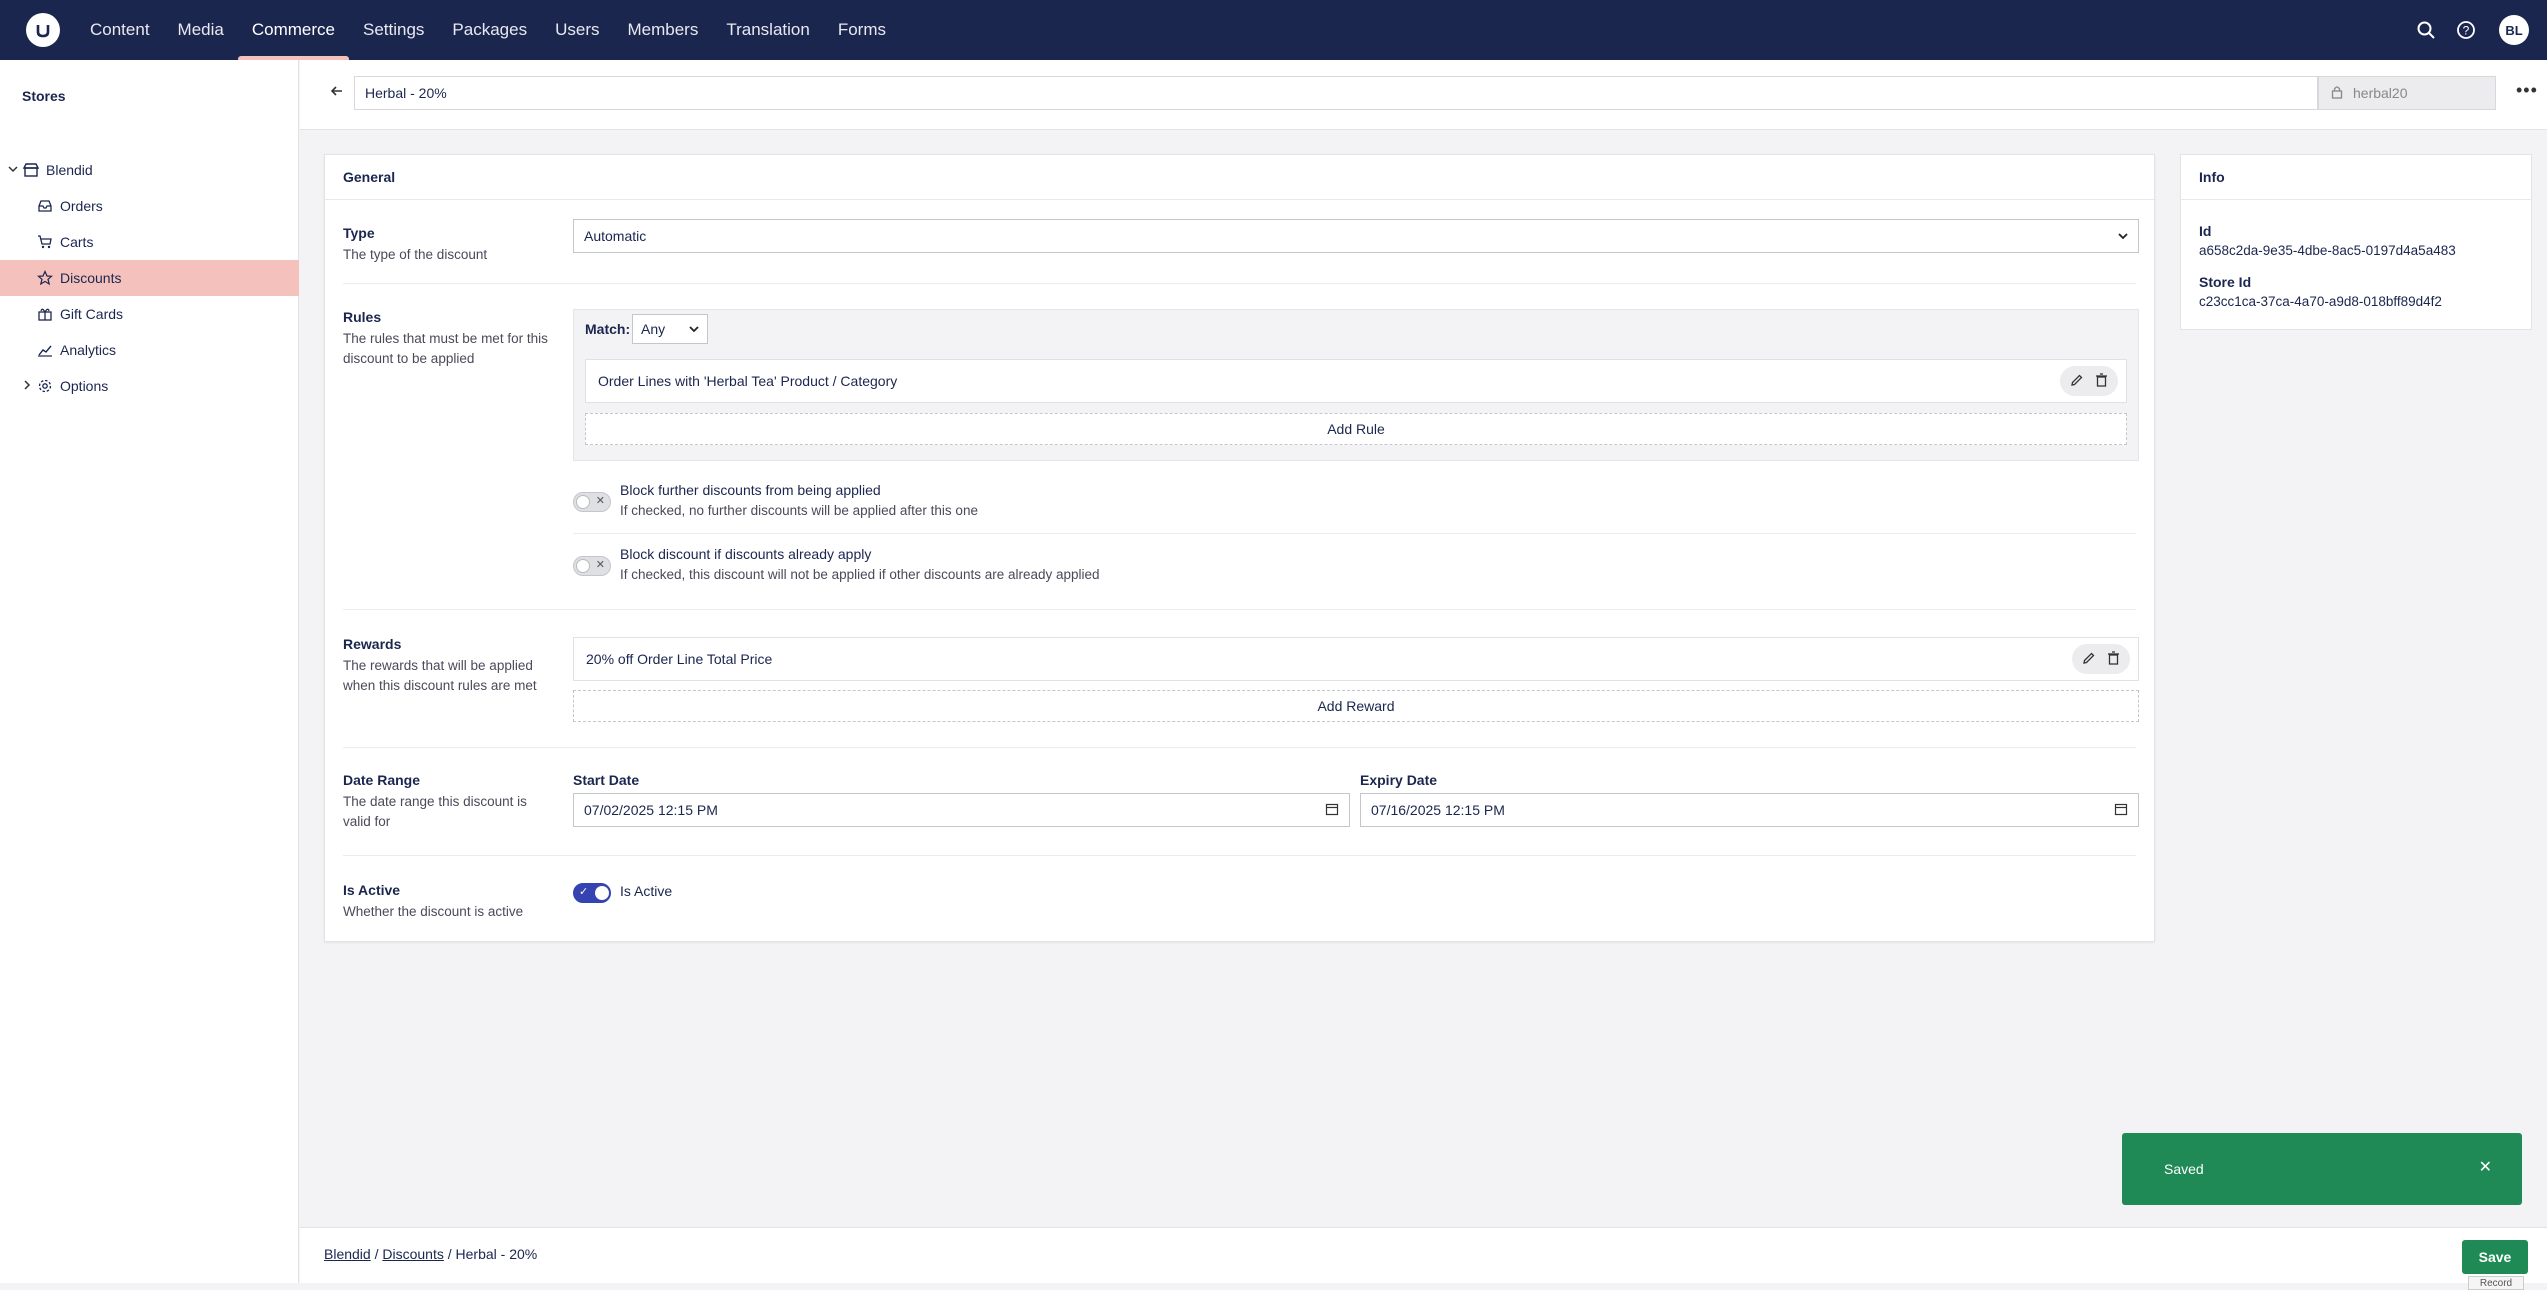 This screenshot has height=1290, width=2547. What do you see at coordinates (2101, 659) in the screenshot?
I see `reward-actions` at bounding box center [2101, 659].